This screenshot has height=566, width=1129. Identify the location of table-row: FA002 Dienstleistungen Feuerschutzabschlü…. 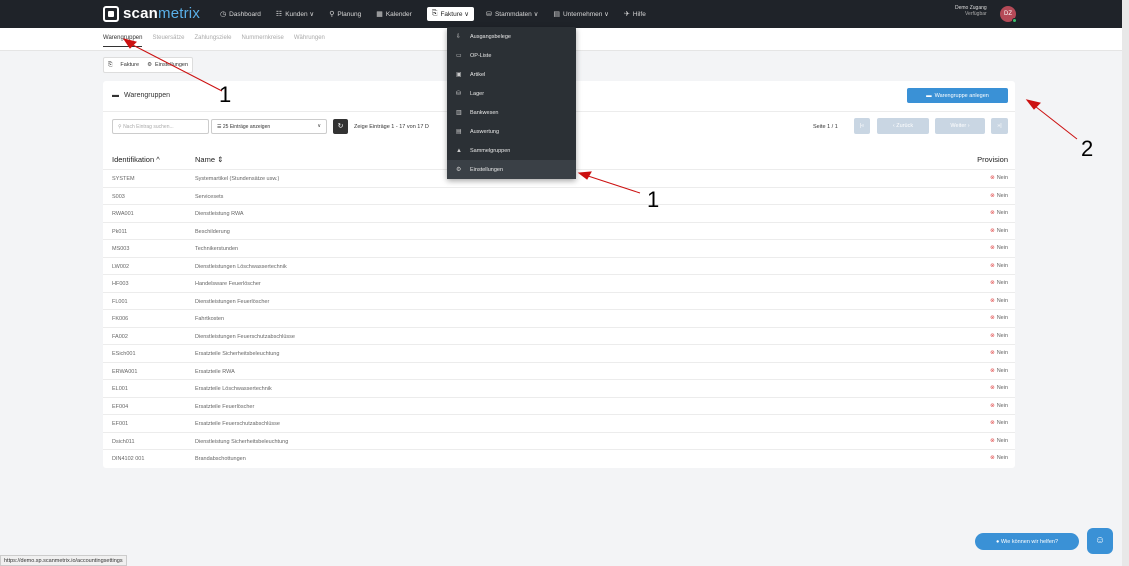
(559, 335).